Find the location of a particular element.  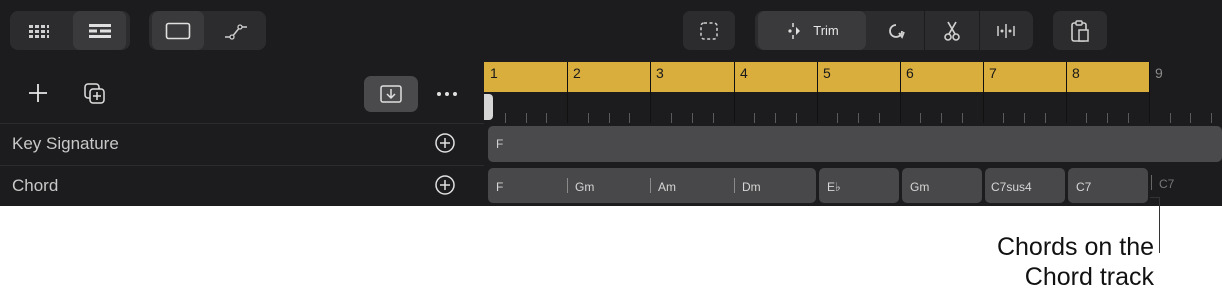

clipboard-icon is located at coordinates (1080, 30).